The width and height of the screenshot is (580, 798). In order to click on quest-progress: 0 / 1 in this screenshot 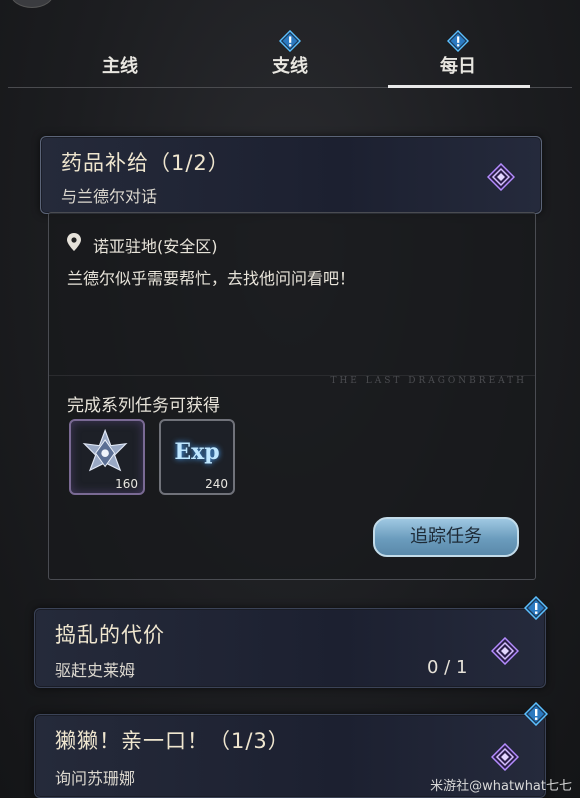, I will do `click(447, 667)`.